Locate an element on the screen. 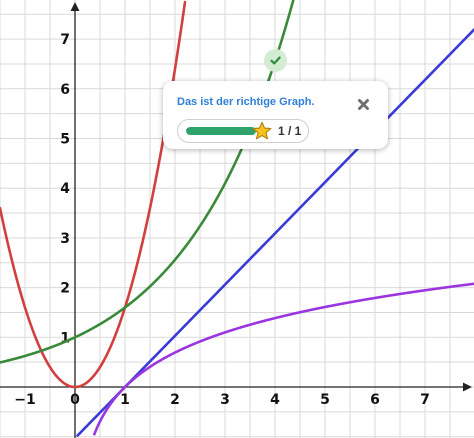 Image resolution: width=474 pixels, height=438 pixels. close-icon is located at coordinates (363, 104).